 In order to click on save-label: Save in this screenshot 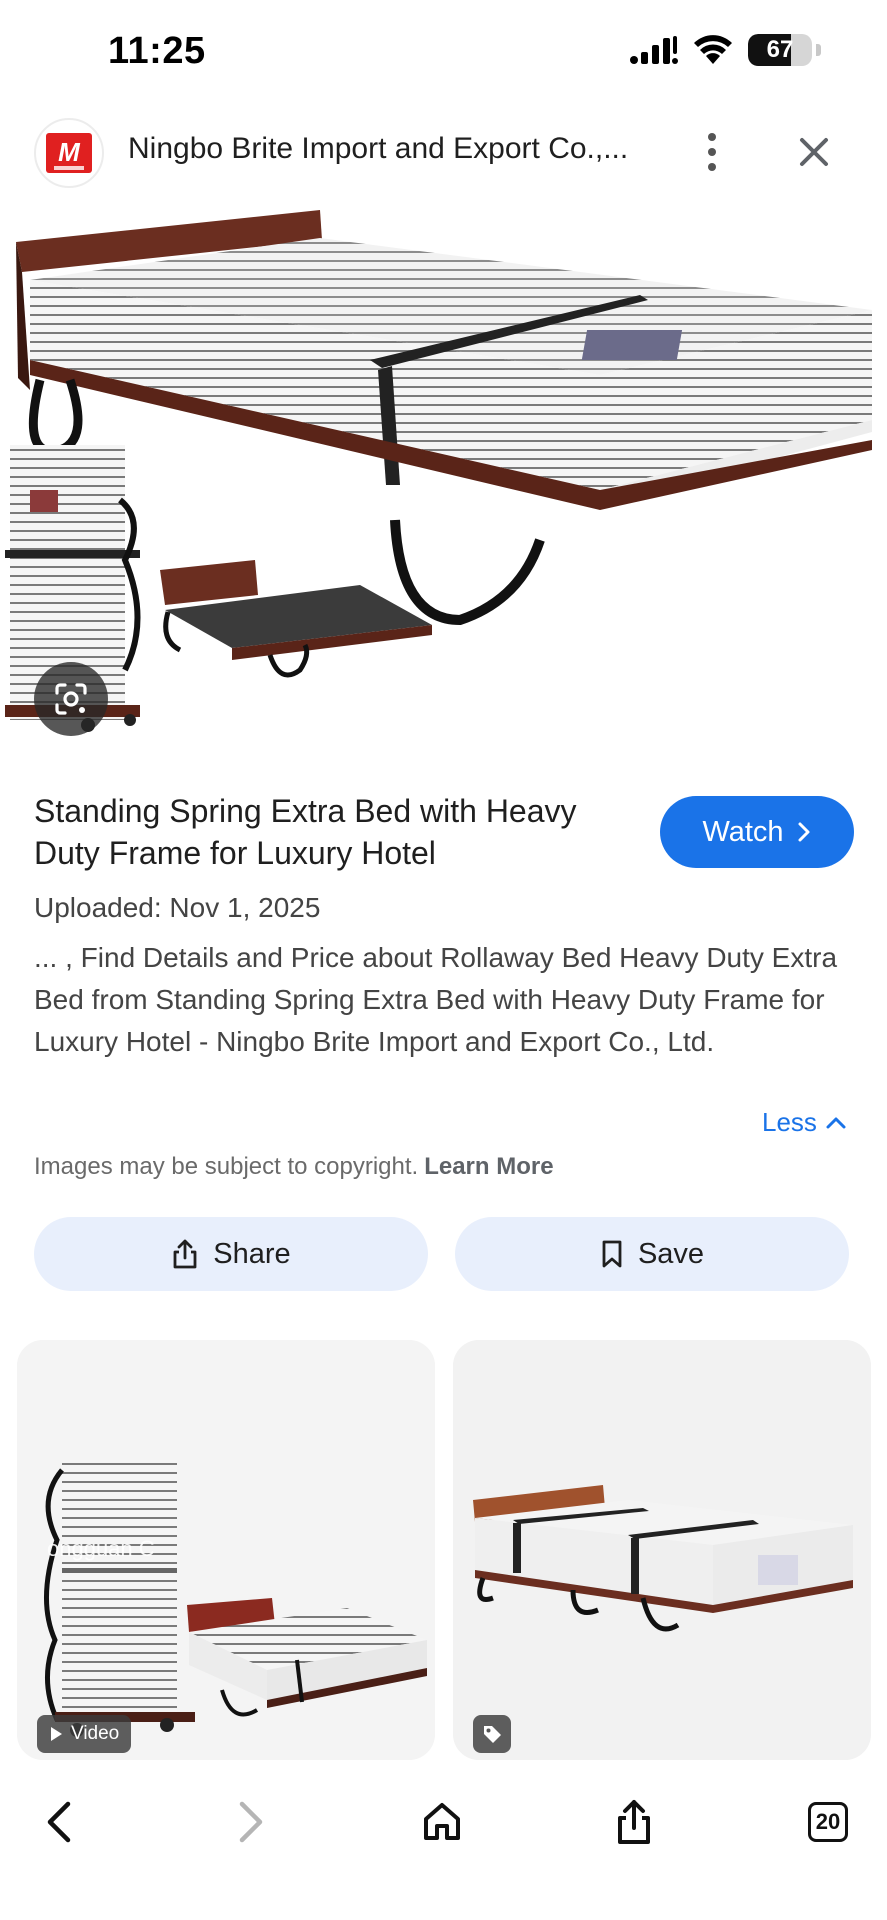, I will do `click(671, 1253)`.